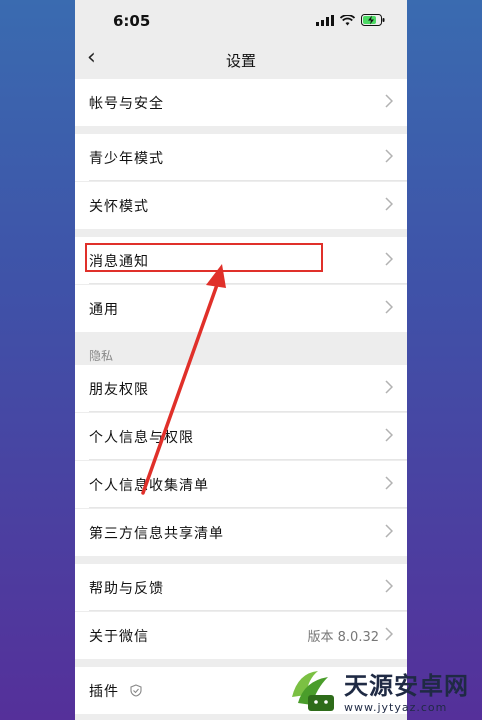 The image size is (482, 720). What do you see at coordinates (241, 532) in the screenshot?
I see `settings-row-third-party-sharing: 第三方信息共享清单` at bounding box center [241, 532].